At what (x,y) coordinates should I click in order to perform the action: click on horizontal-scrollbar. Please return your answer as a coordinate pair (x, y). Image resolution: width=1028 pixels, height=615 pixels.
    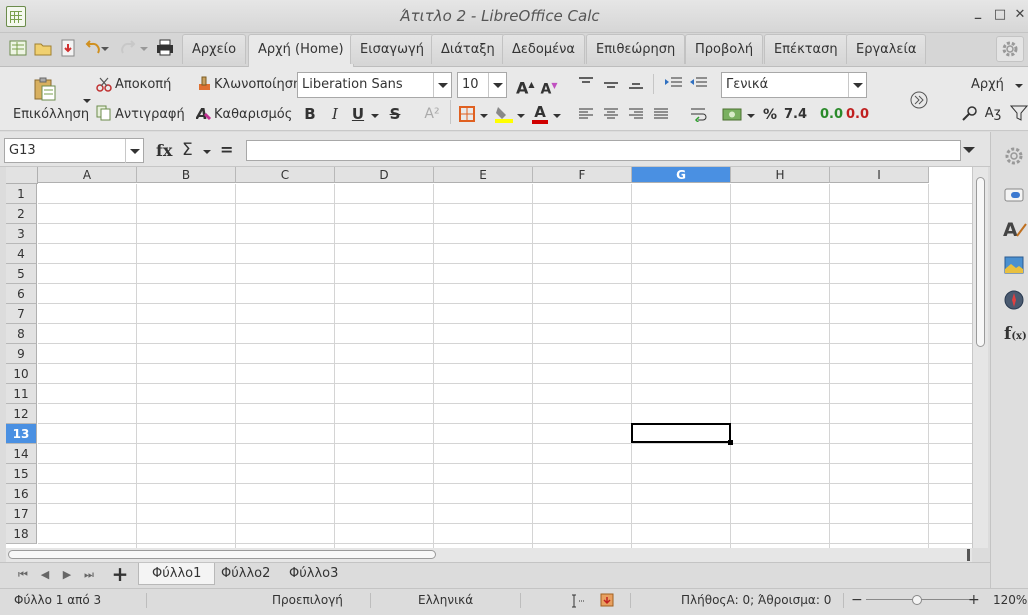
    Looking at the image, I should click on (489, 555).